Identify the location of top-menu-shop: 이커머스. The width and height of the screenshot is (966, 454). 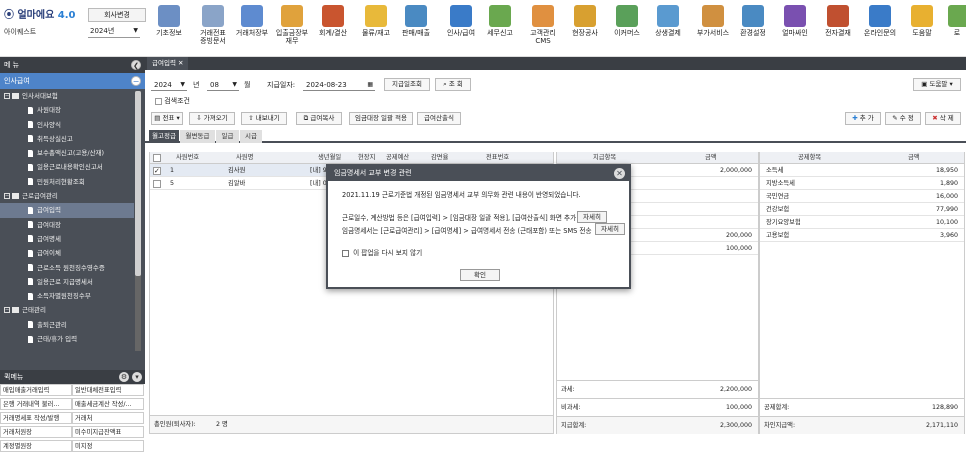
(627, 28).